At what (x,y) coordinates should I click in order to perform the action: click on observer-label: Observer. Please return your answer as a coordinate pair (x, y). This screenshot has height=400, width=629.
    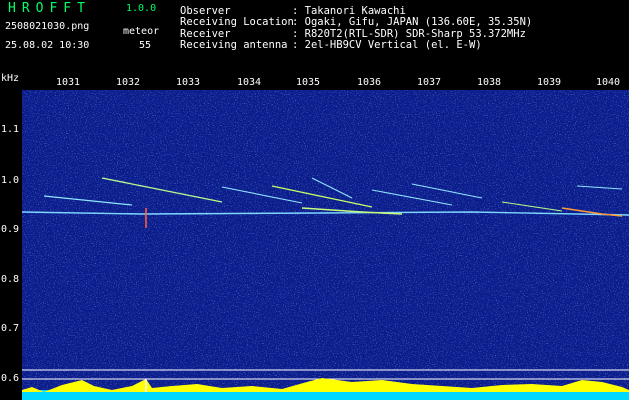
    Looking at the image, I should click on (205, 11).